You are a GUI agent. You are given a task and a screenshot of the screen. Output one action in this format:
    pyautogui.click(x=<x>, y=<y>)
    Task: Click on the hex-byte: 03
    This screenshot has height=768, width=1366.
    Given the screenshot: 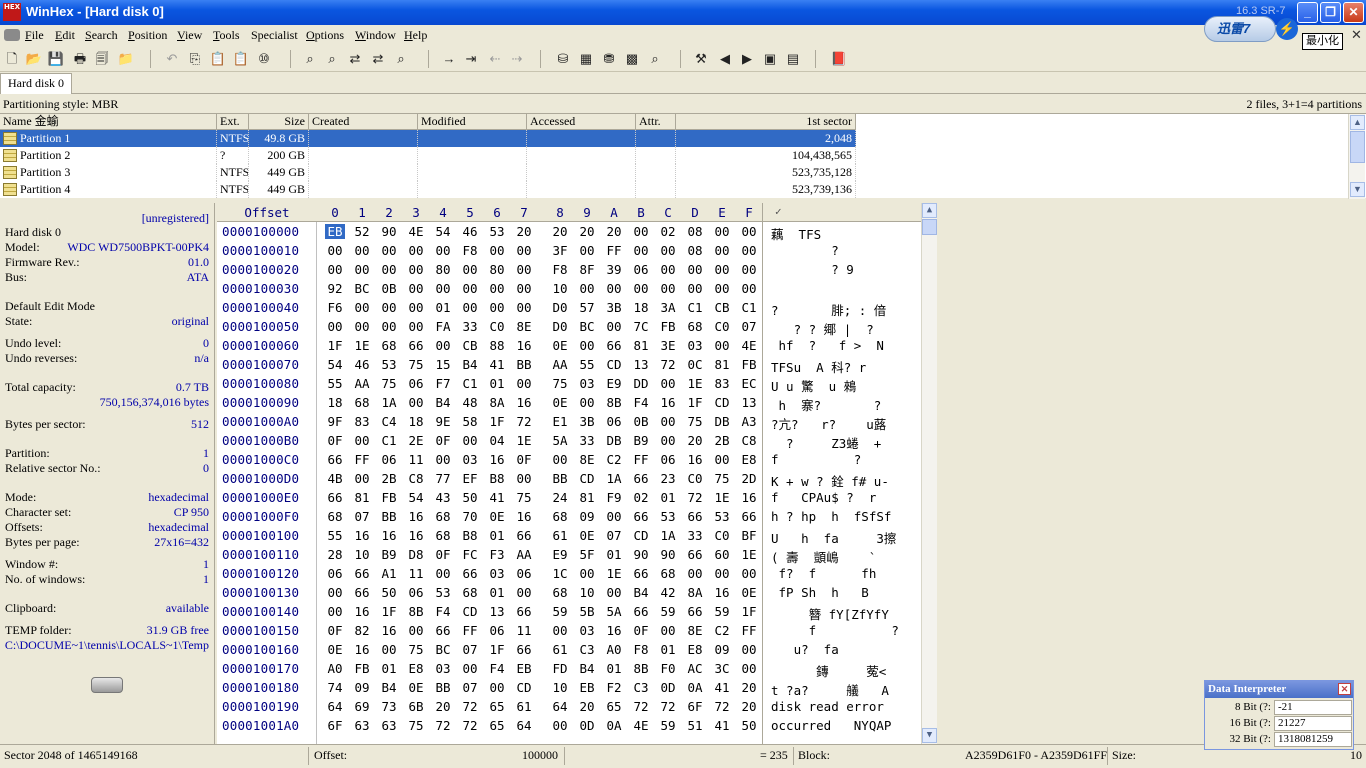 What is the action you would take?
    pyautogui.click(x=695, y=345)
    